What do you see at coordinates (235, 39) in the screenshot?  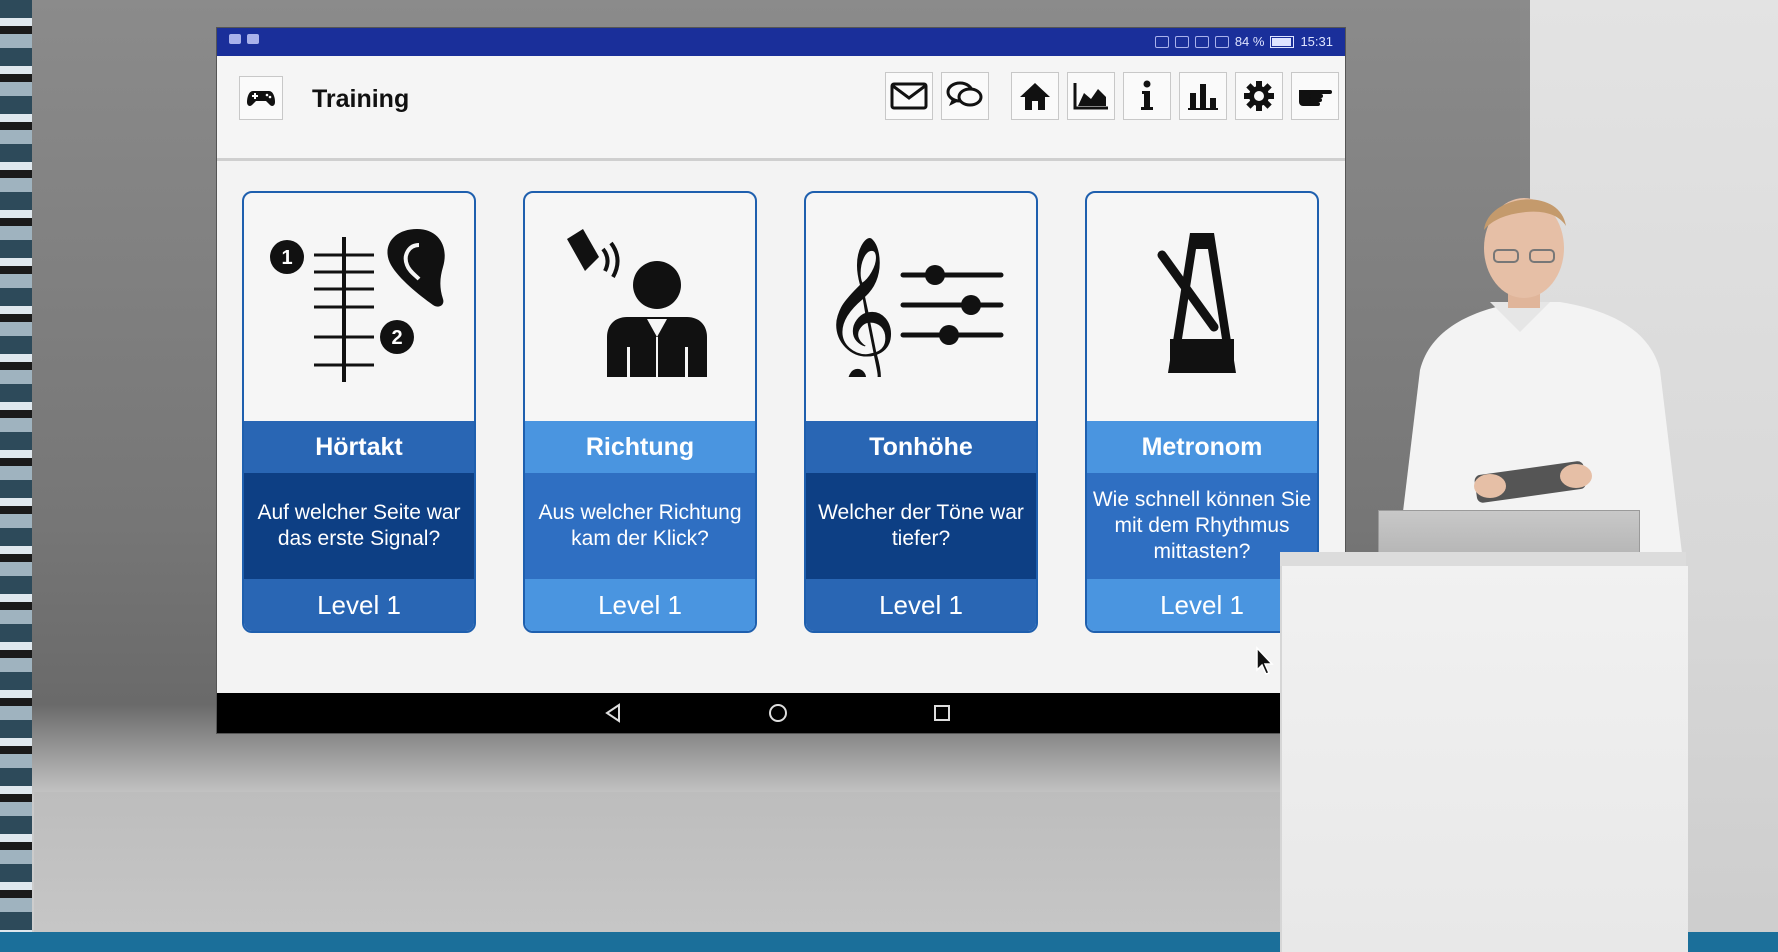 I see `notification-icon` at bounding box center [235, 39].